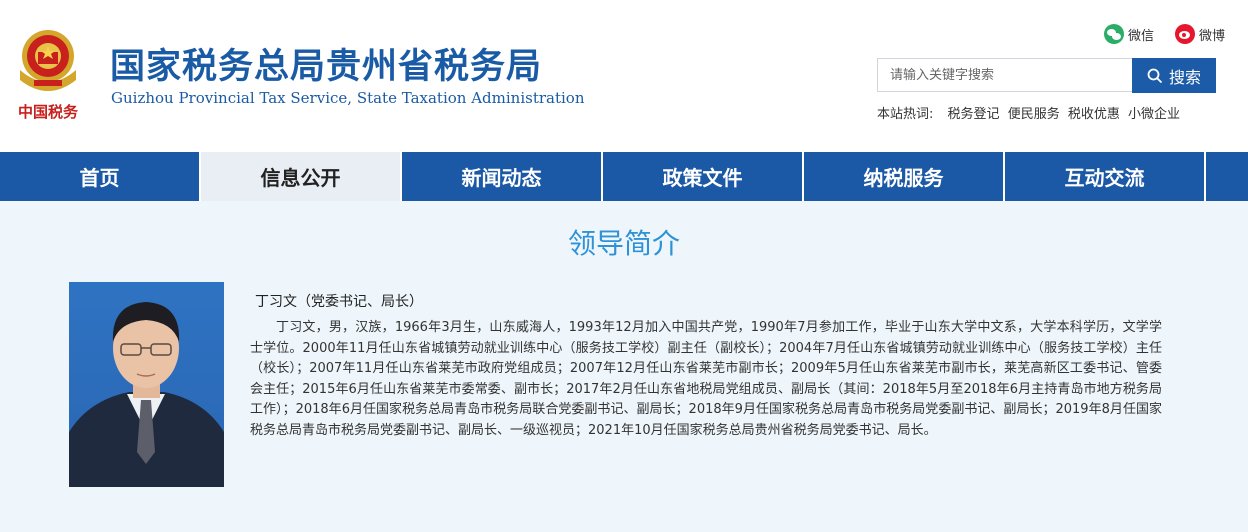  I want to click on nav-item-home: 首页, so click(100, 176).